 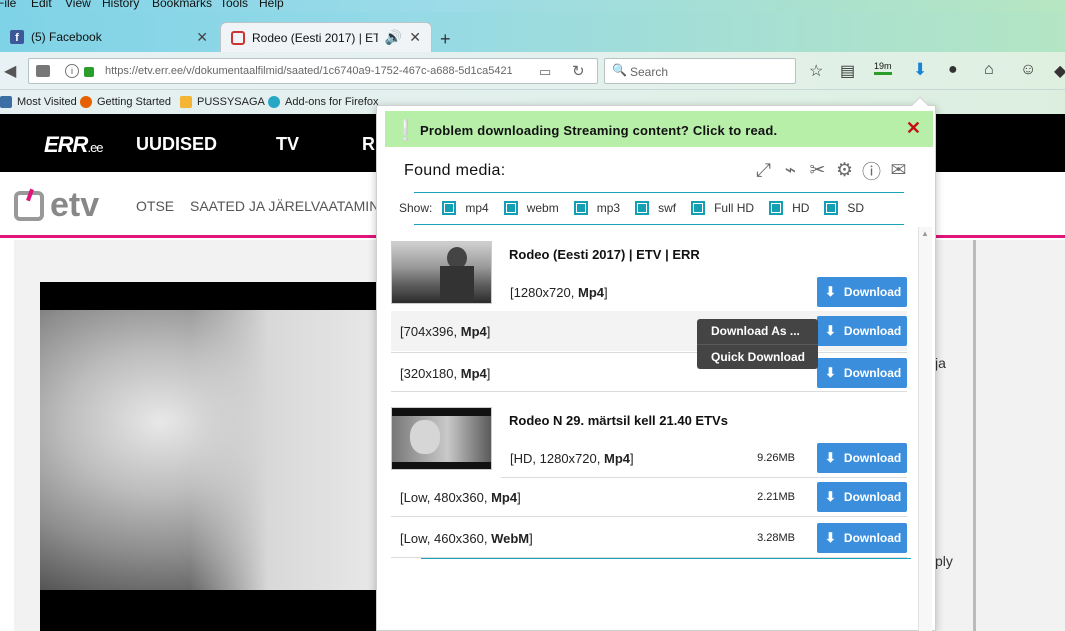 What do you see at coordinates (883, 68) in the screenshot?
I see `timer-badge: 19m` at bounding box center [883, 68].